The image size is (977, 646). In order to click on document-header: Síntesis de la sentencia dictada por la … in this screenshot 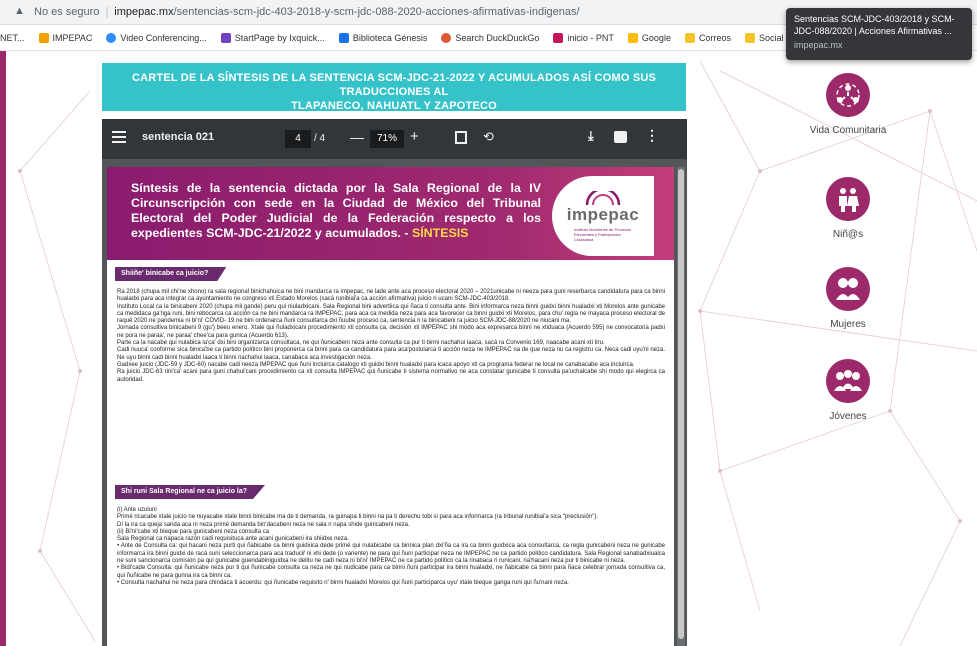, I will do `click(390, 213)`.